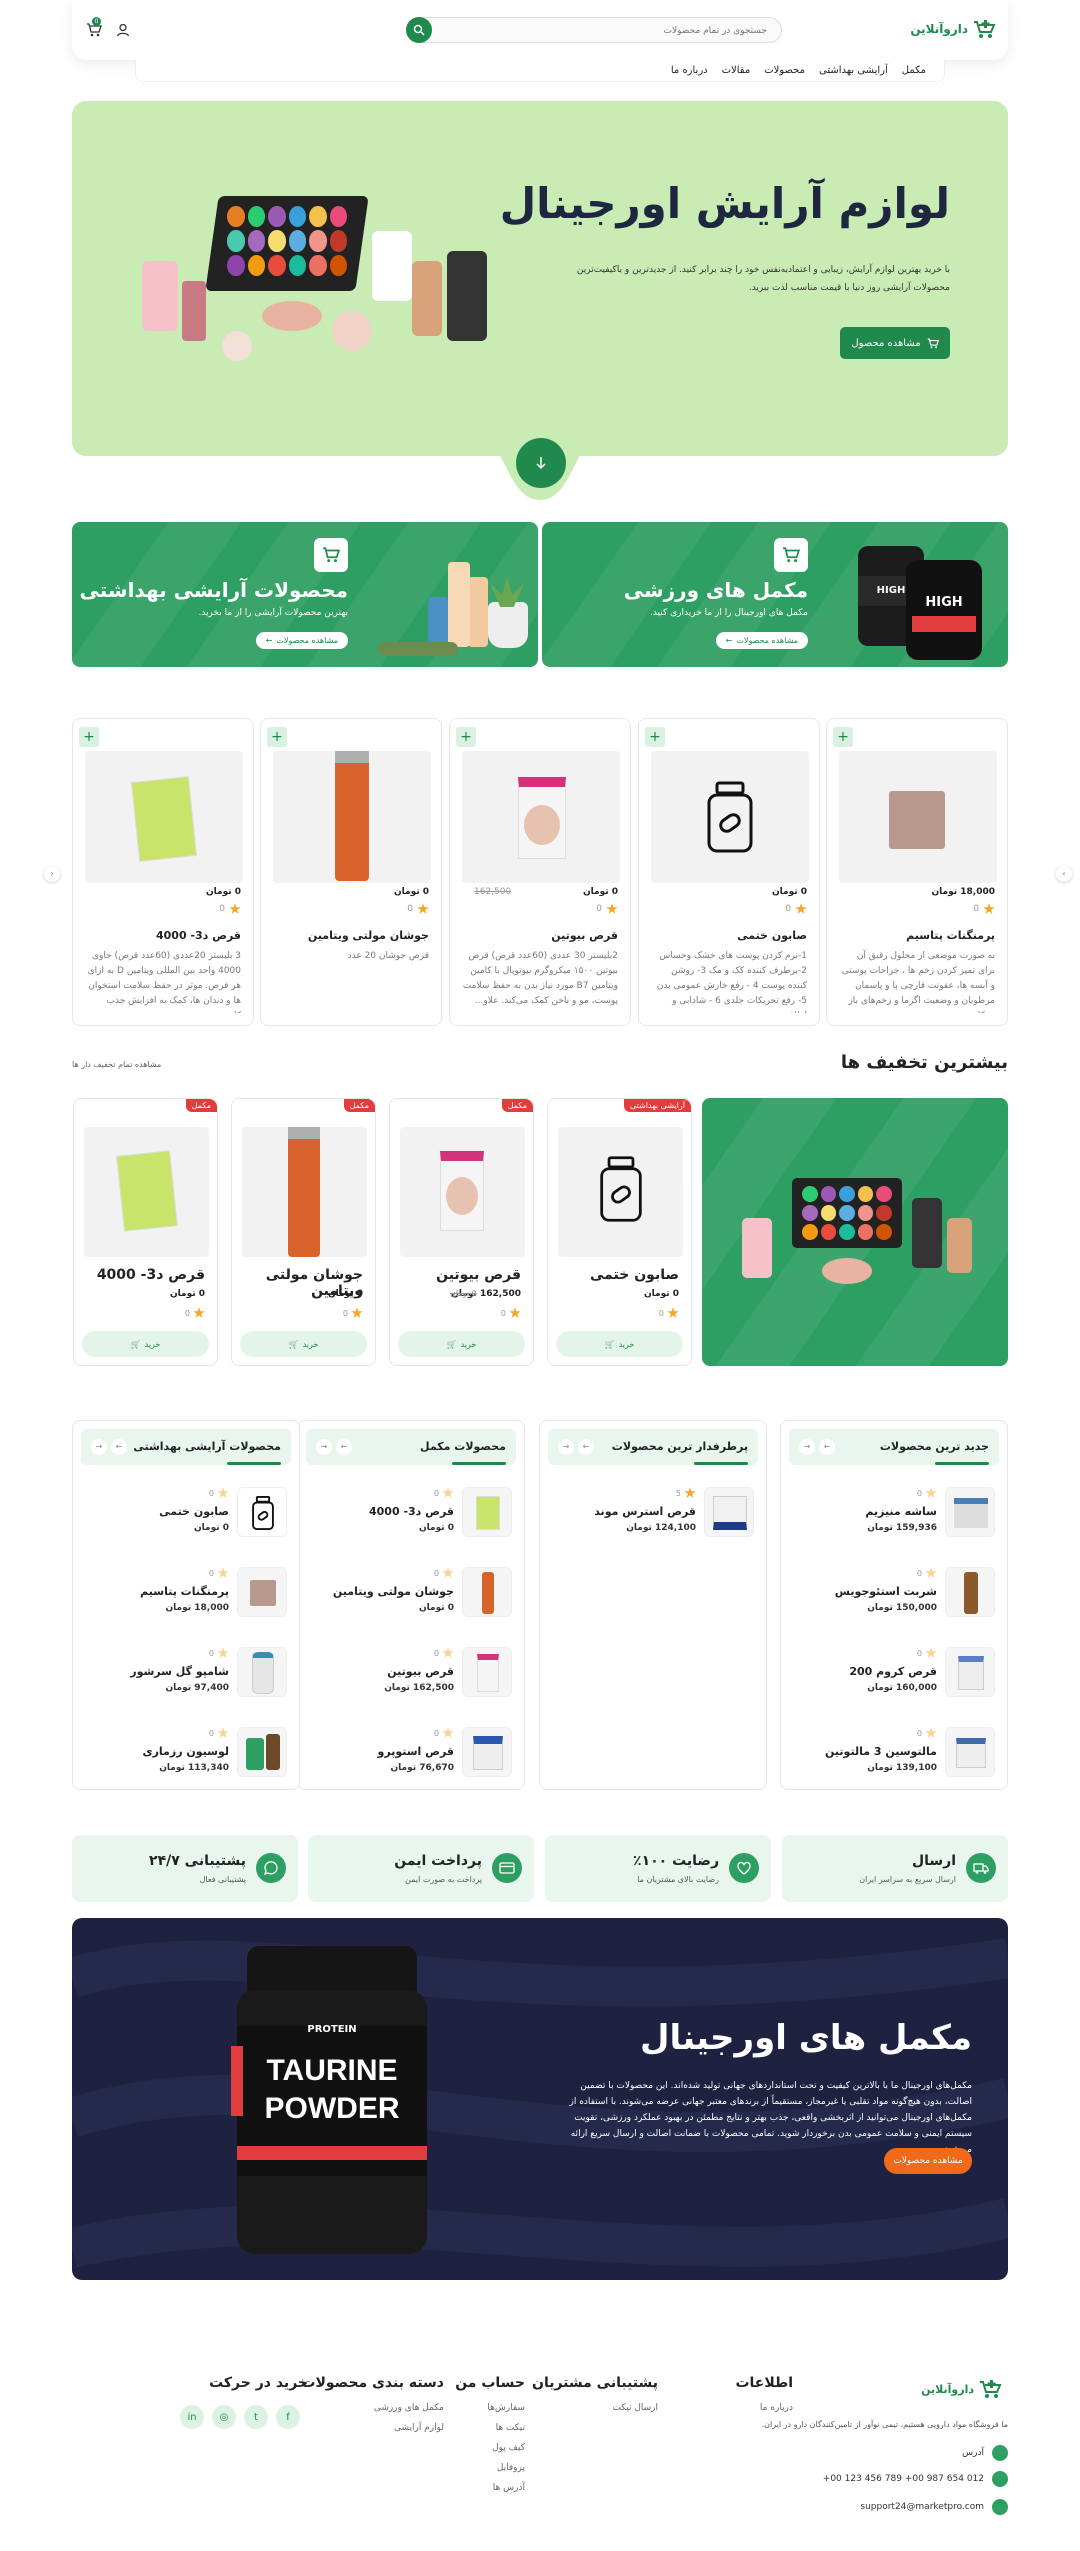 This screenshot has height=2551, width=1080. Describe the element at coordinates (894, 1602) in the screenshot. I see `list-item: 0 شربت استئوجویس 150,000 تومان` at that location.